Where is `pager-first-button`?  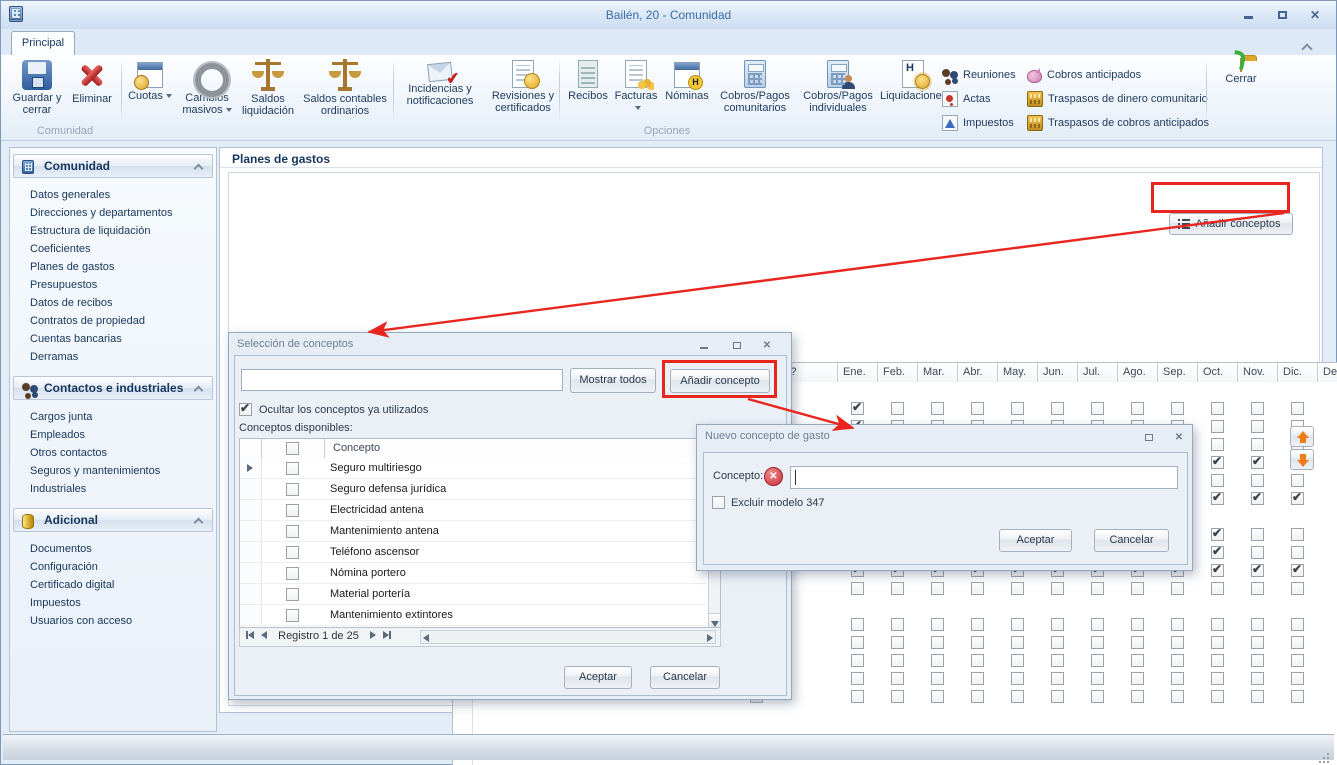 pager-first-button is located at coordinates (250, 636).